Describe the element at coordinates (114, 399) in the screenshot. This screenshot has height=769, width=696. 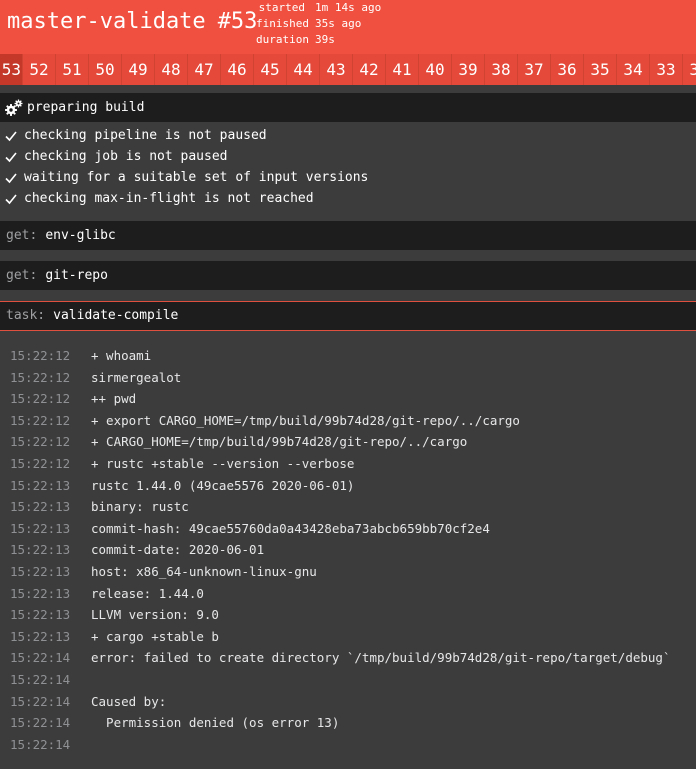
I see `log-text: ++ pwd` at that location.